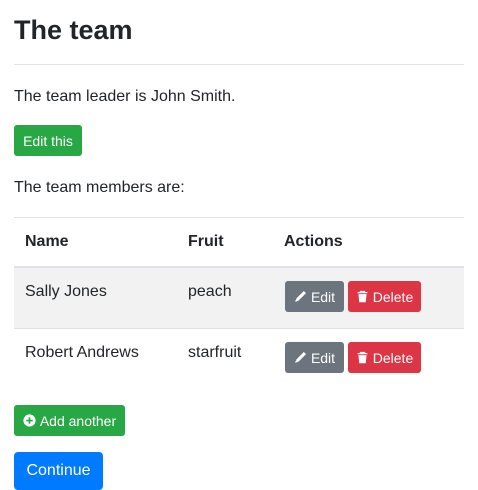 The height and width of the screenshot is (490, 478). What do you see at coordinates (99, 187) in the screenshot?
I see `team-members-intro: The team members are:` at bounding box center [99, 187].